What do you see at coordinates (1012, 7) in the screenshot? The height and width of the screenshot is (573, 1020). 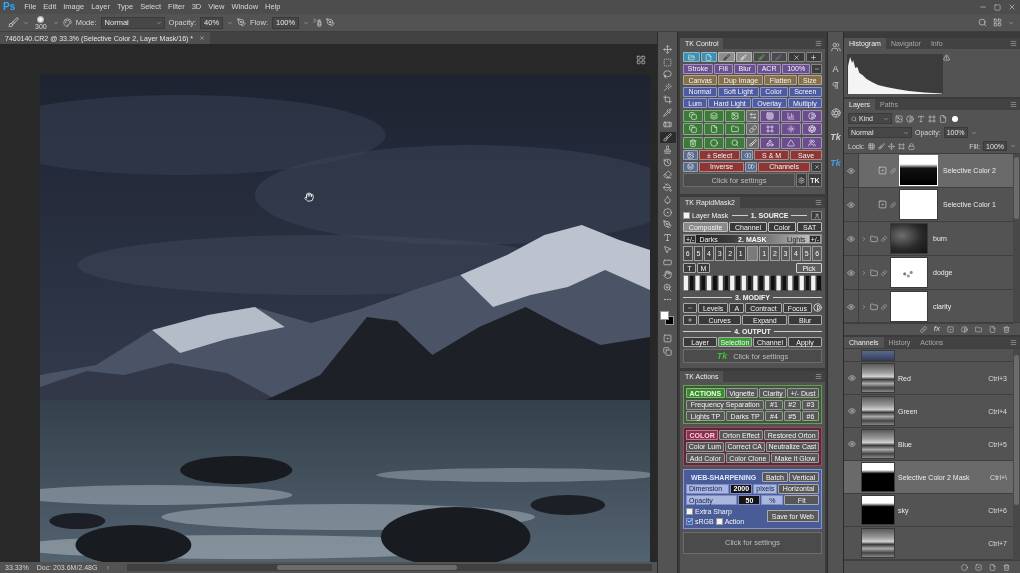 I see `close-icon` at bounding box center [1012, 7].